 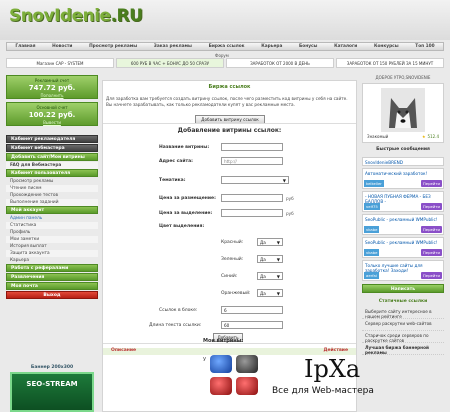 I want to click on banner-item: 600 РУБ В ЧАС + БОНУС ДО 50 СРАЗУ, so click(x=170, y=63).